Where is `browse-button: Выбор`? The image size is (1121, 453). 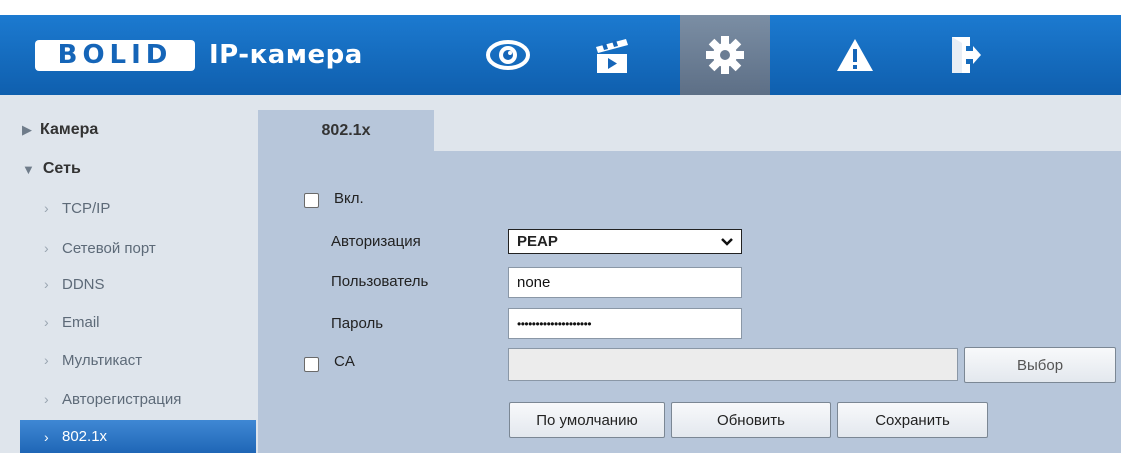
browse-button: Выбор is located at coordinates (1040, 365).